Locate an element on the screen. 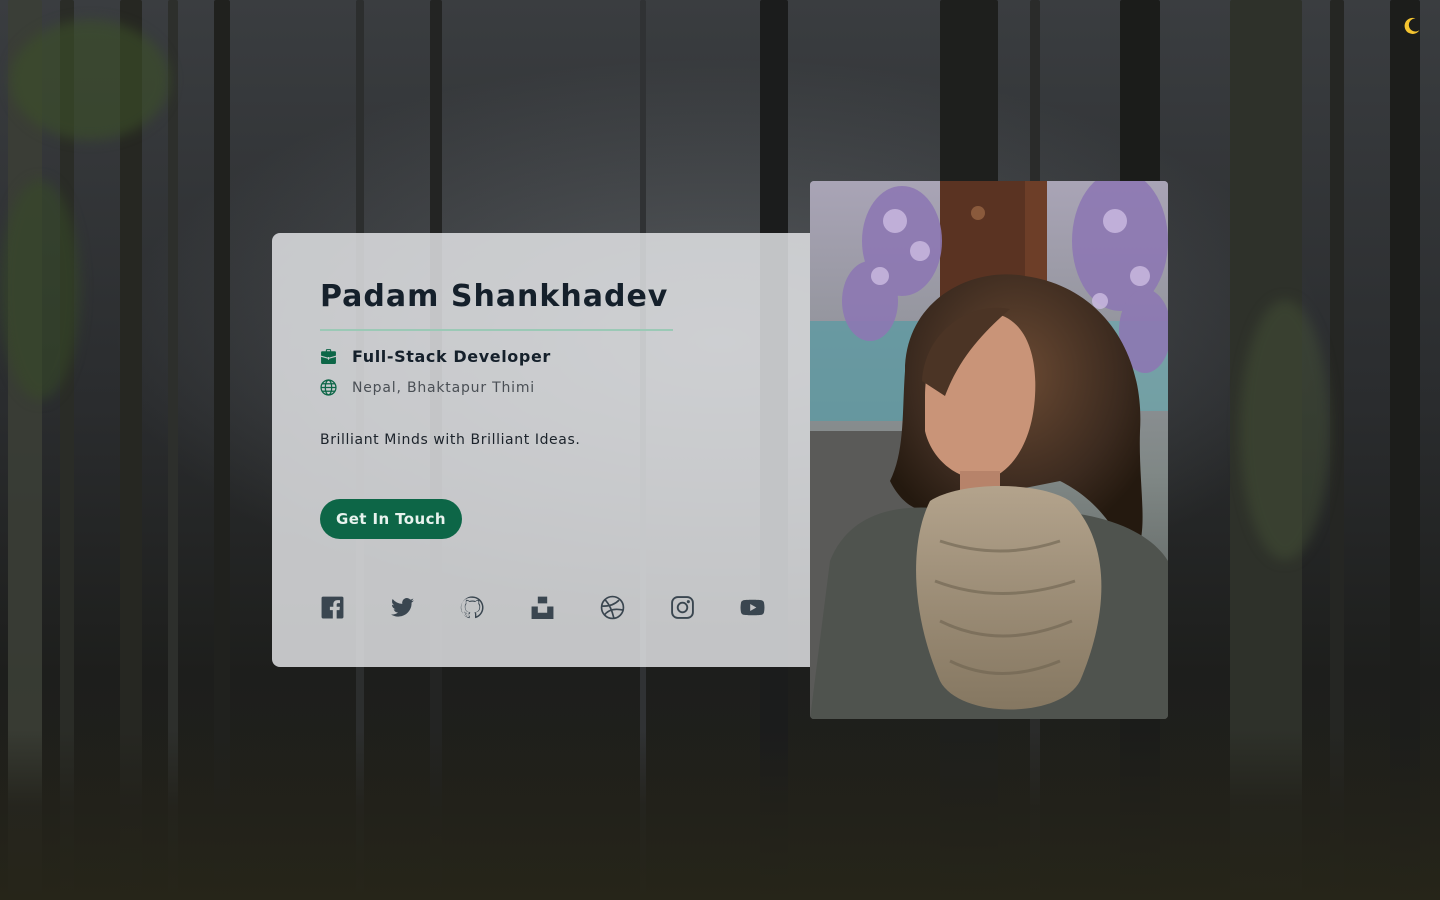  theme-toggle-button is located at coordinates (1412, 26).